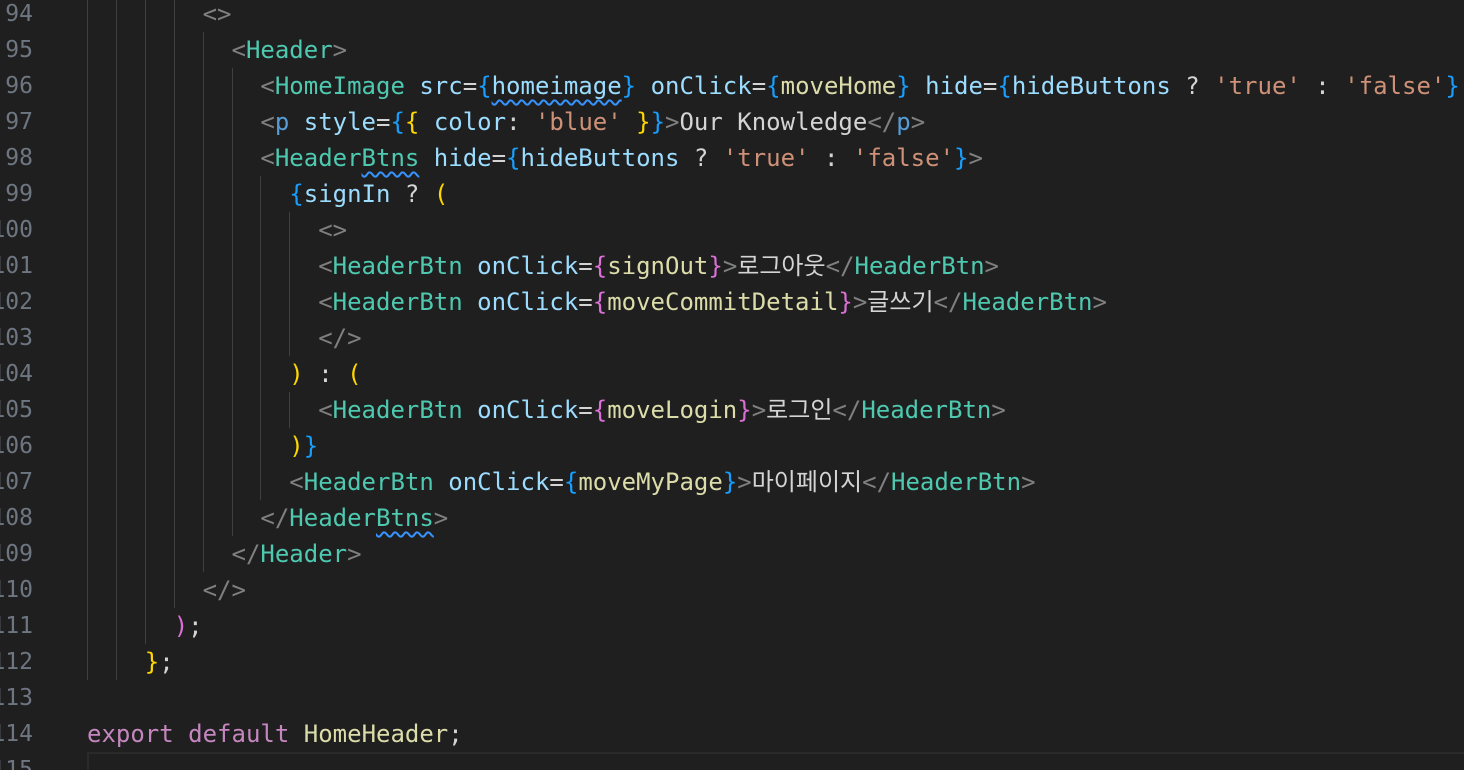 The width and height of the screenshot is (1464, 770). I want to click on code-text: <Header>, so click(290, 50).